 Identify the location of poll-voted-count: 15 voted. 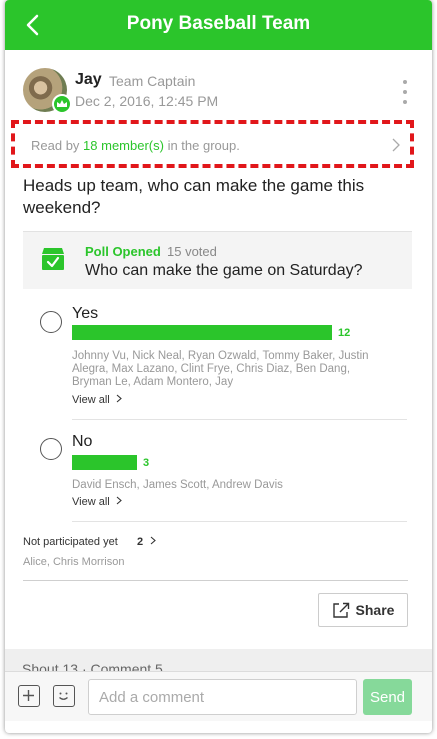
(192, 251).